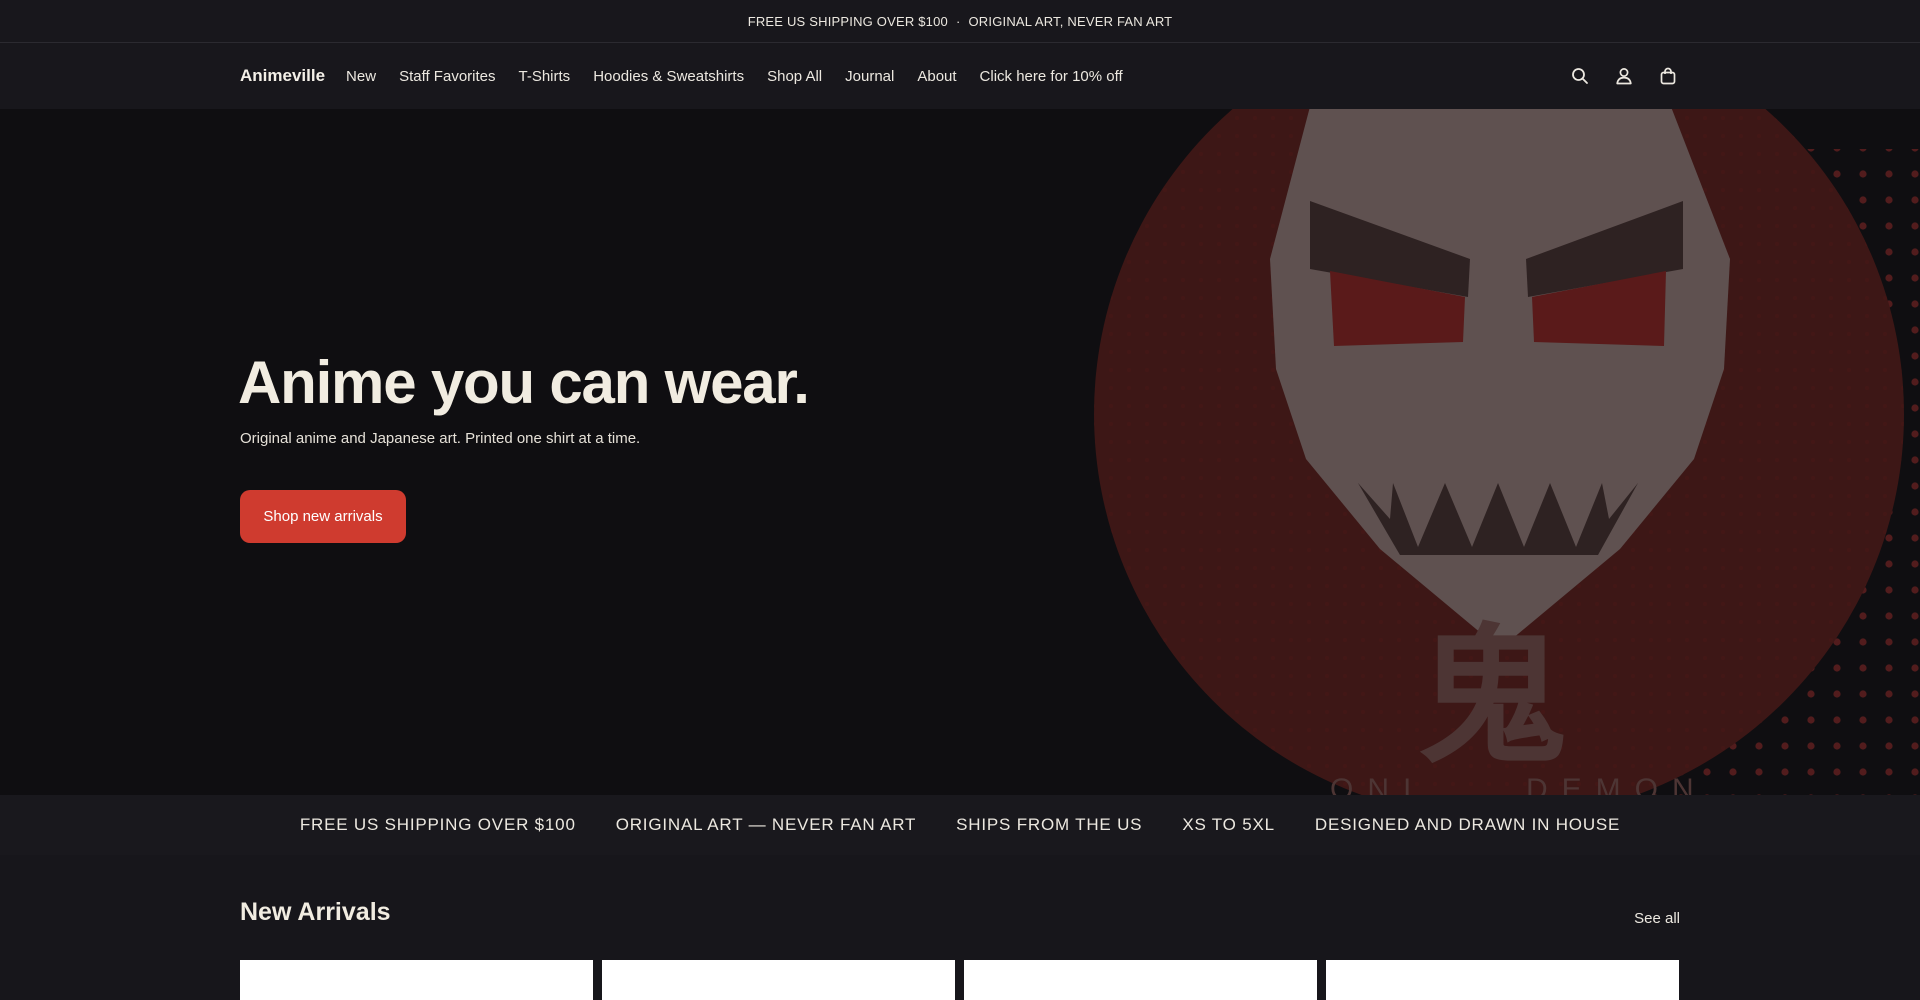 Image resolution: width=1920 pixels, height=1000 pixels. I want to click on account-icon, so click(1624, 76).